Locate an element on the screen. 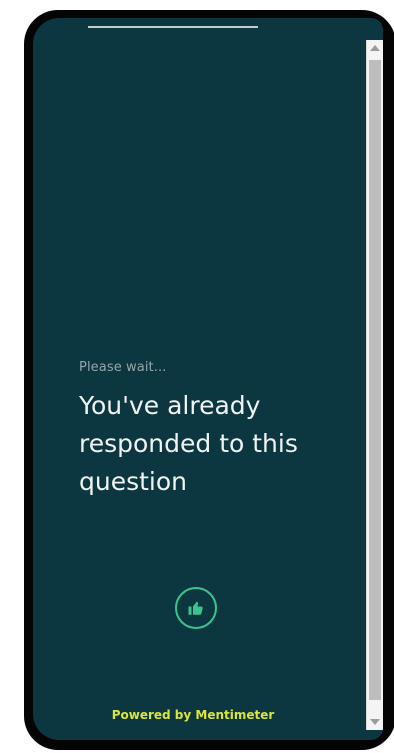  thumbs-up-icon is located at coordinates (195, 608).